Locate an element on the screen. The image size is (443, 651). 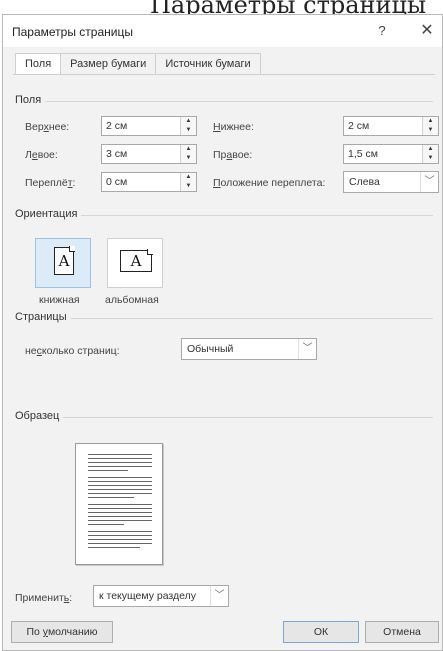
landscape-button: A is located at coordinates (135, 263).